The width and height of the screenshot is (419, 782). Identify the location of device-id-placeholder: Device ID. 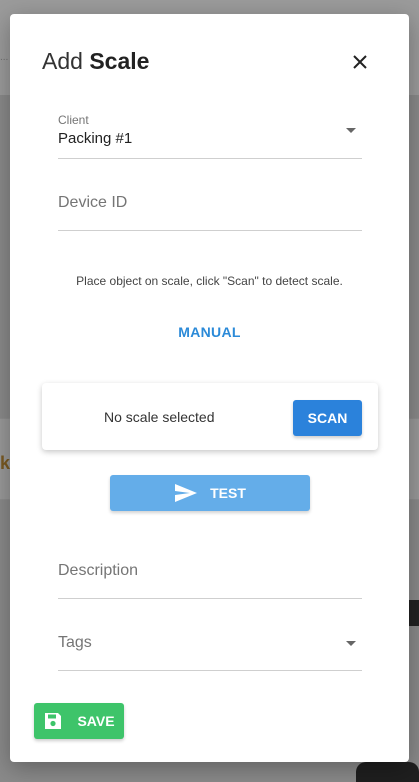
(93, 202).